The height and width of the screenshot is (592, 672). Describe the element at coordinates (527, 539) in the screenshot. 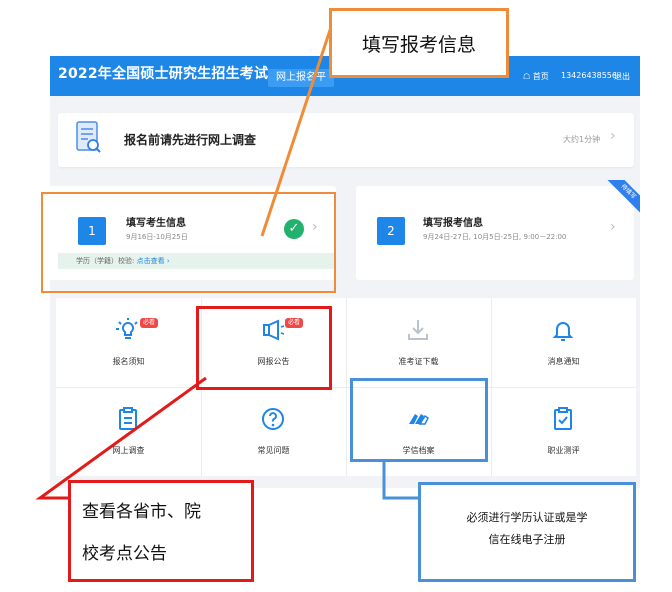

I see `callout-bottom-right-line2: 信在线电子注册` at that location.